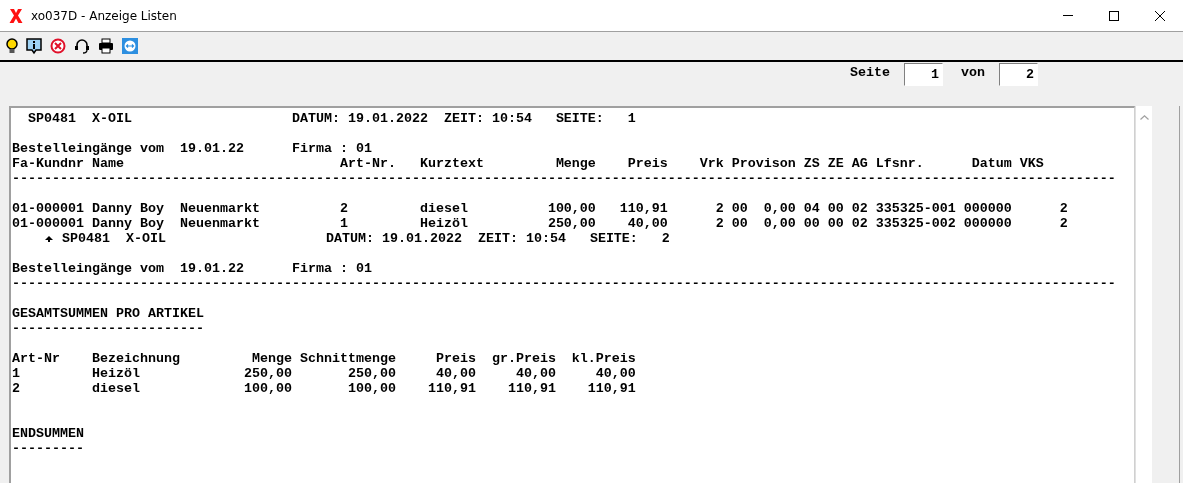 The image size is (1183, 483). Describe the element at coordinates (16, 15) in the screenshot. I see `x-logo-icon` at that location.